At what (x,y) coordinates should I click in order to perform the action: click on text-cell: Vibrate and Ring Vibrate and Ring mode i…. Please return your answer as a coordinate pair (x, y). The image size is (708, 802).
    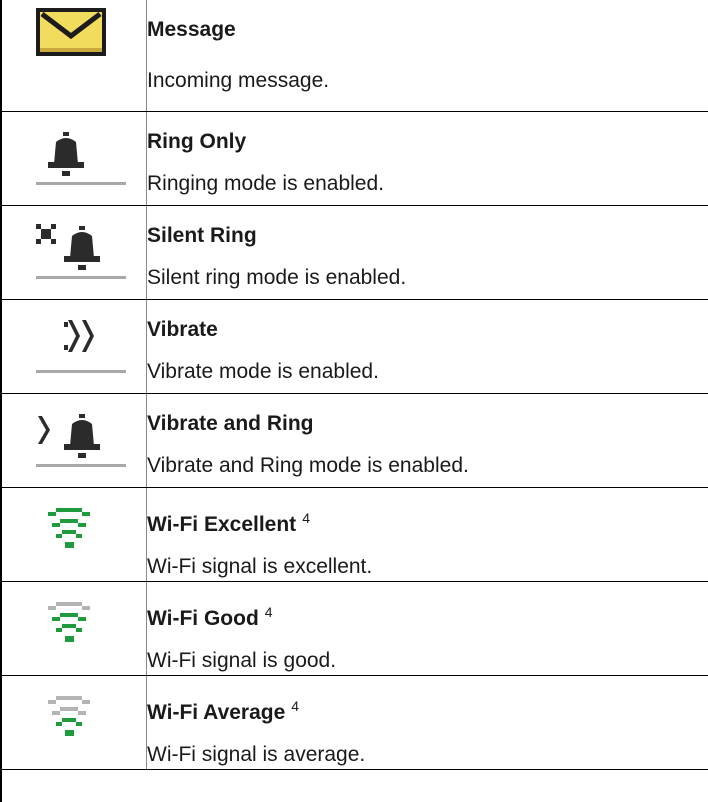
    Looking at the image, I should click on (427, 440).